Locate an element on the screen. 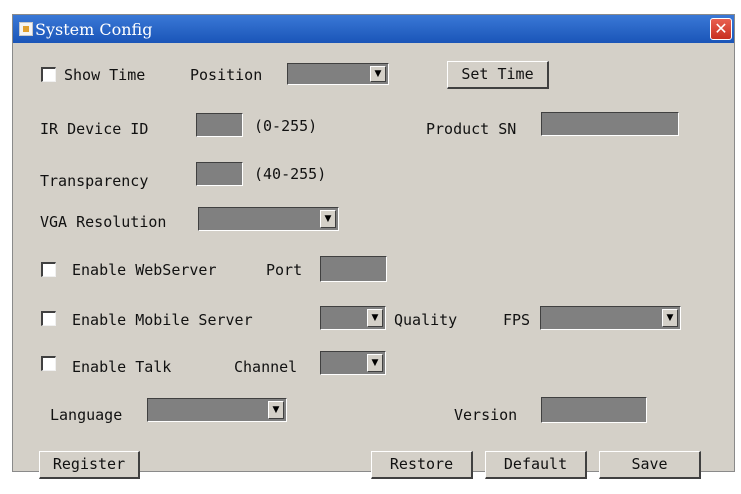  mobile-server-select: ▼ is located at coordinates (353, 318).